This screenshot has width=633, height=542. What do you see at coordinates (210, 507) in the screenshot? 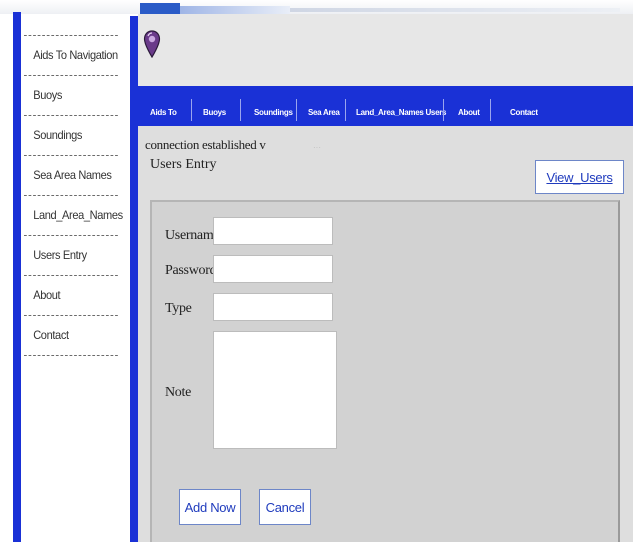
I see `add-now-button: Add Now` at bounding box center [210, 507].